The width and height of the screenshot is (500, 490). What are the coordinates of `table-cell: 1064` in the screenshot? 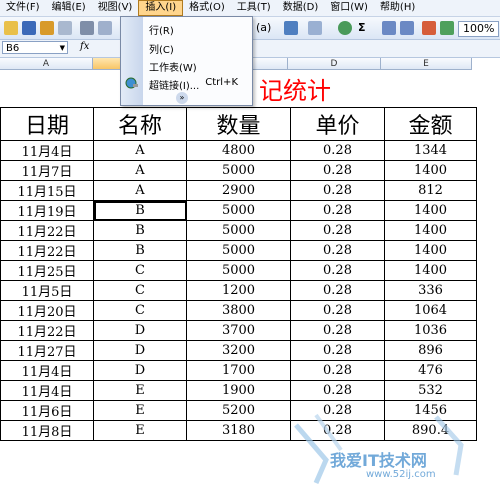 It's located at (430, 310).